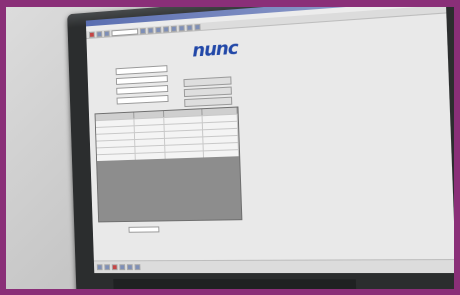 The image size is (460, 295). Describe the element at coordinates (274, 266) in the screenshot. I see `taskbar` at that location.